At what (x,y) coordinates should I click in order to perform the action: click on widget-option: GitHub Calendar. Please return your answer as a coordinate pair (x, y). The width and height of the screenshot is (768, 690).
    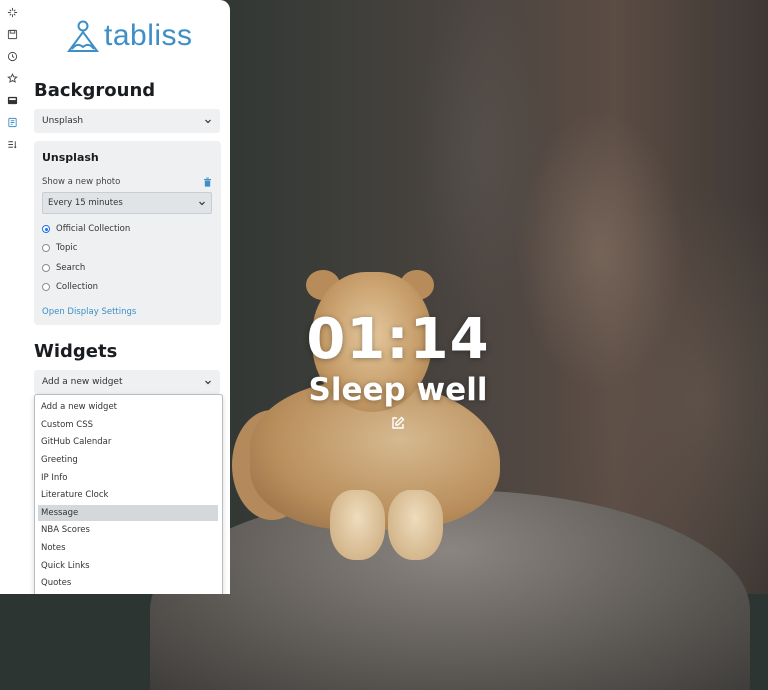
    Looking at the image, I should click on (128, 442).